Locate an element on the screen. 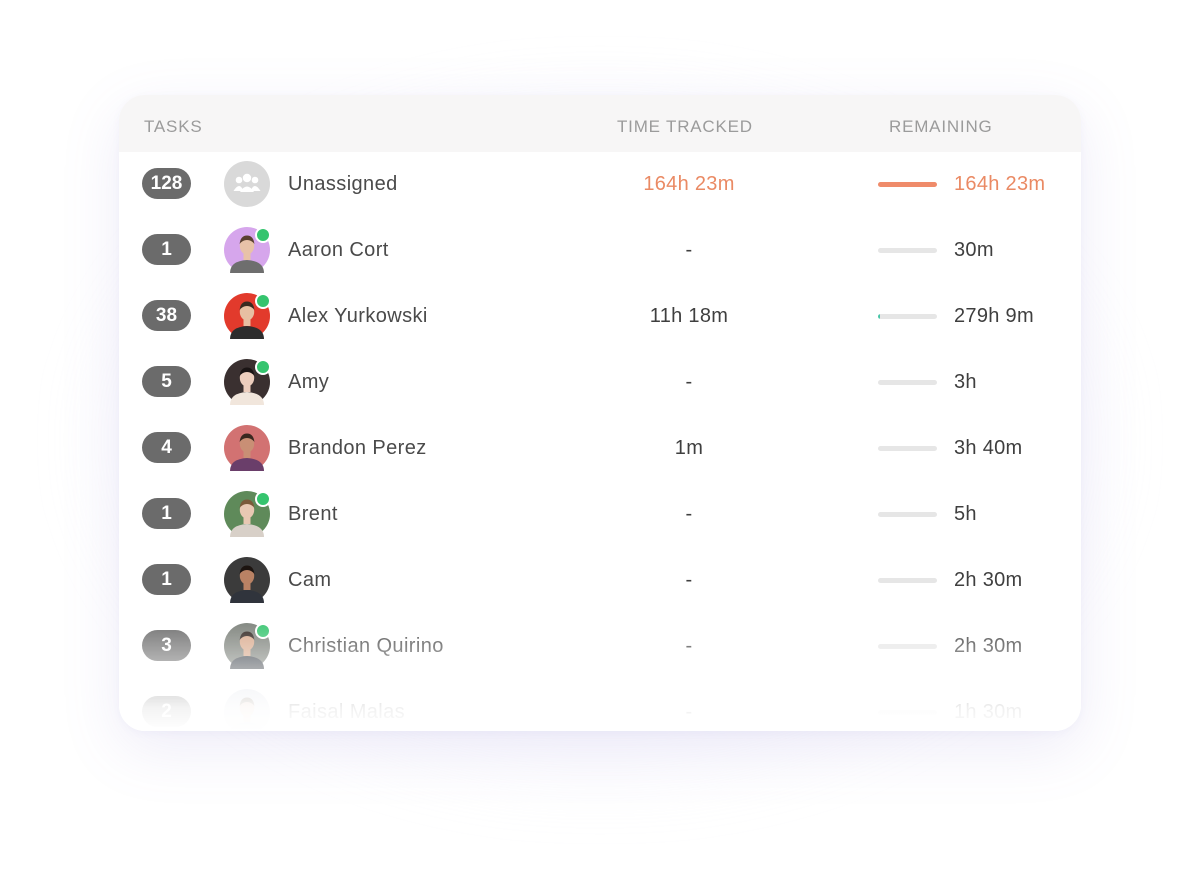 The width and height of the screenshot is (1200, 875). group-icon is located at coordinates (247, 184).